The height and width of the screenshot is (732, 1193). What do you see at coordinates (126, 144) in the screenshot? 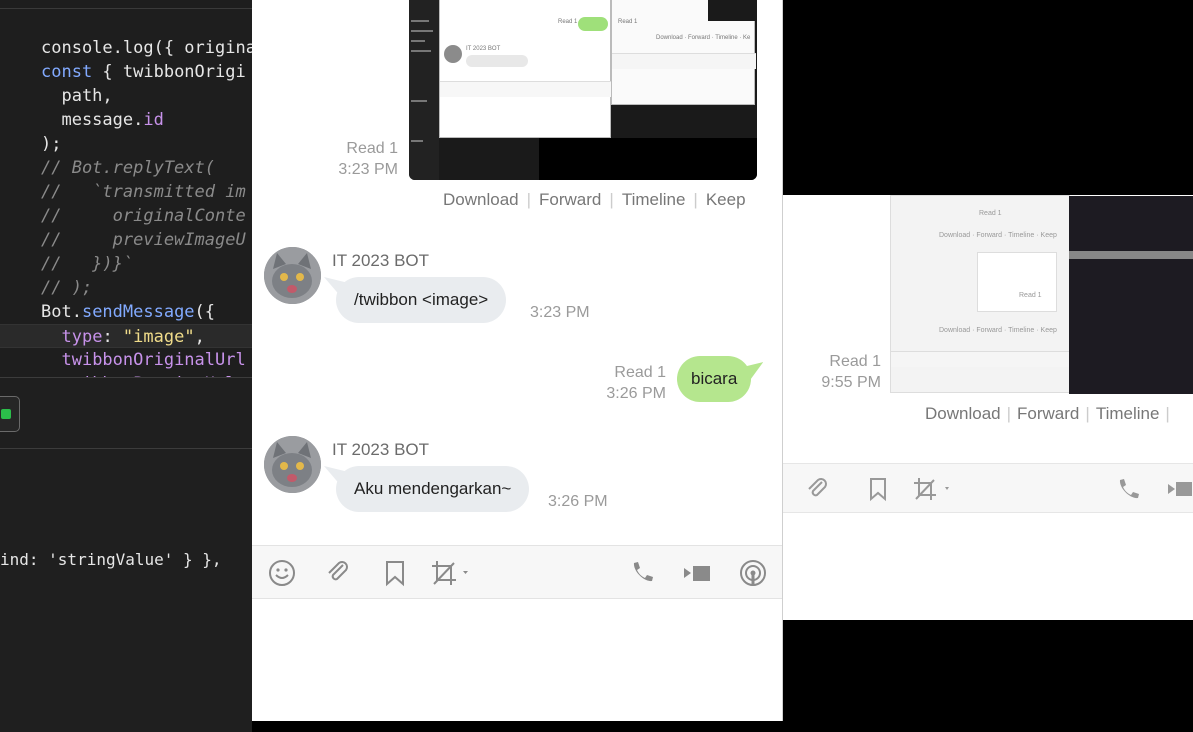
I see `code-line: );` at bounding box center [126, 144].